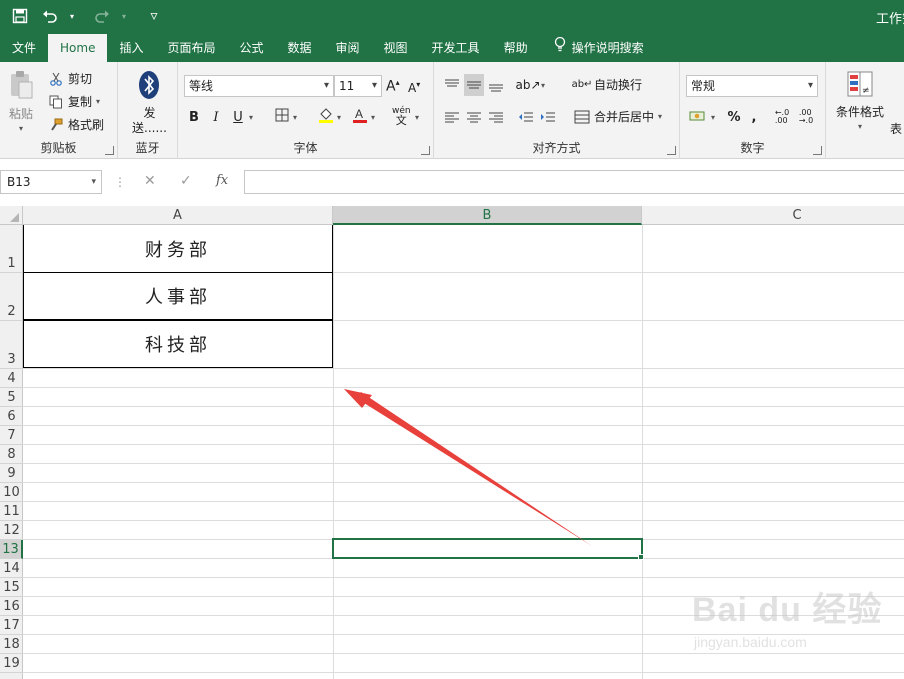  Describe the element at coordinates (11, 249) in the screenshot. I see `row-header: 1` at that location.